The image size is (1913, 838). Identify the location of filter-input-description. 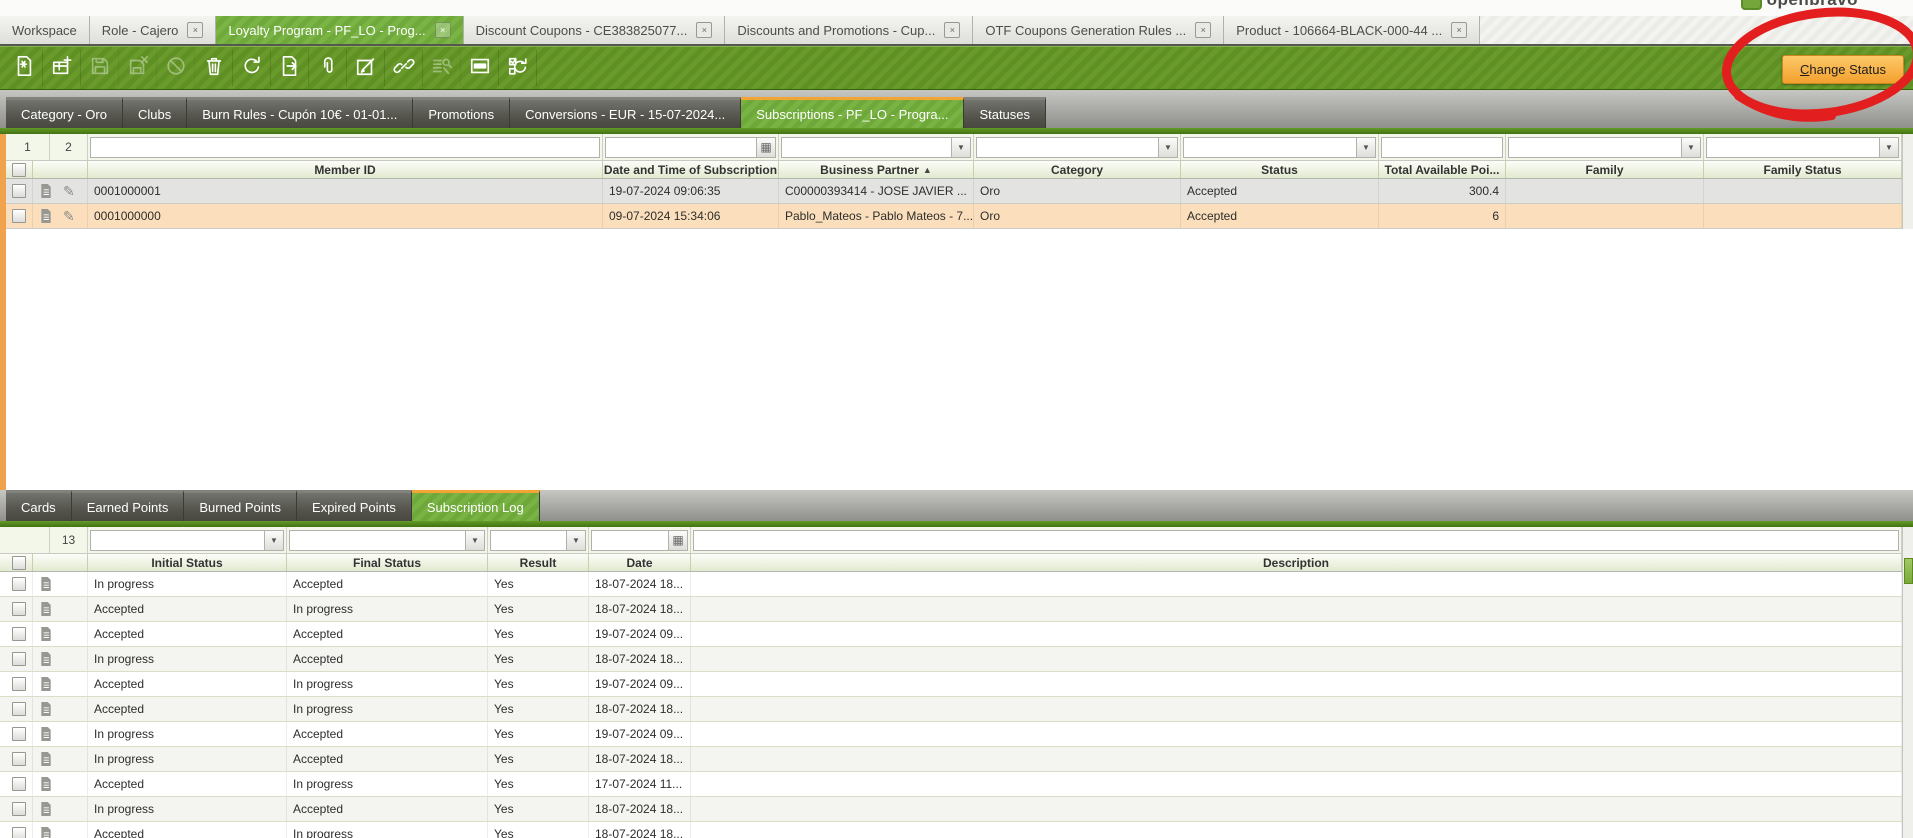
(1296, 540).